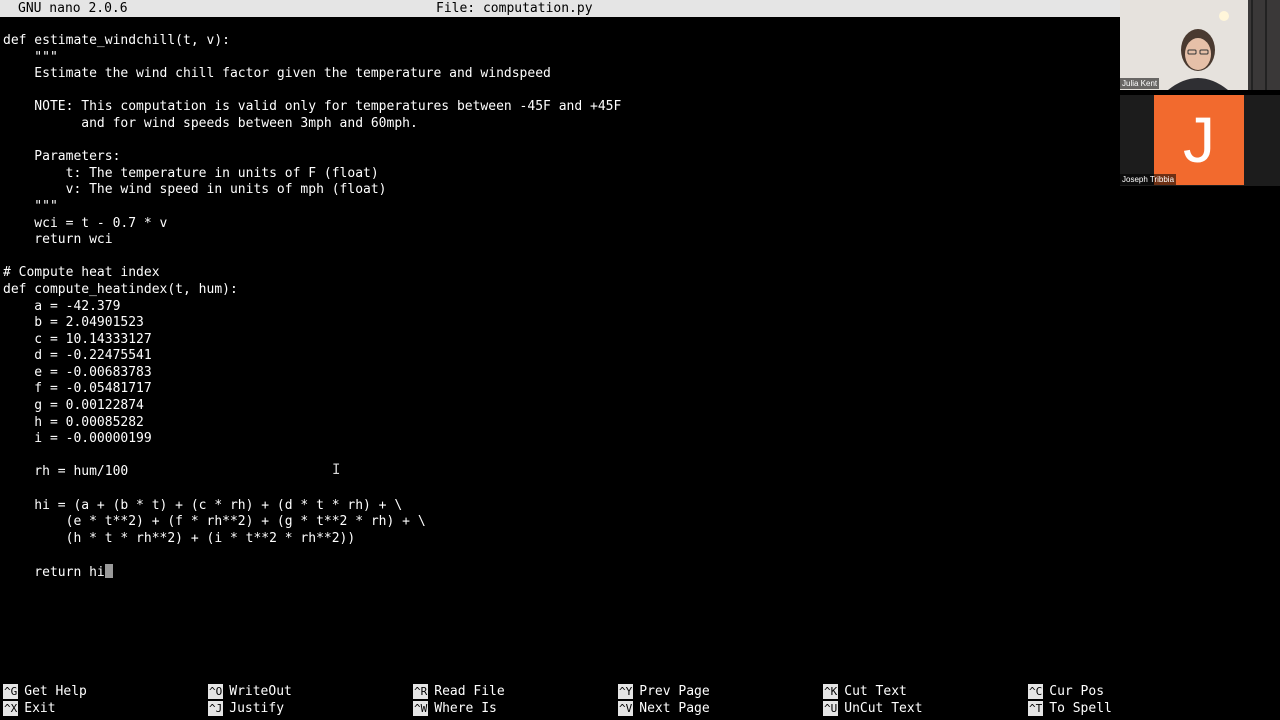 This screenshot has height=720, width=1280. What do you see at coordinates (62, 157) in the screenshot?
I see `code-line: Parameters:` at bounding box center [62, 157].